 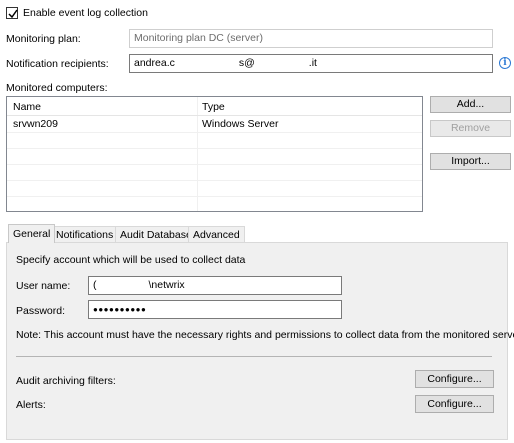 What do you see at coordinates (85, 234) in the screenshot?
I see `tab-notifications: Notifications` at bounding box center [85, 234].